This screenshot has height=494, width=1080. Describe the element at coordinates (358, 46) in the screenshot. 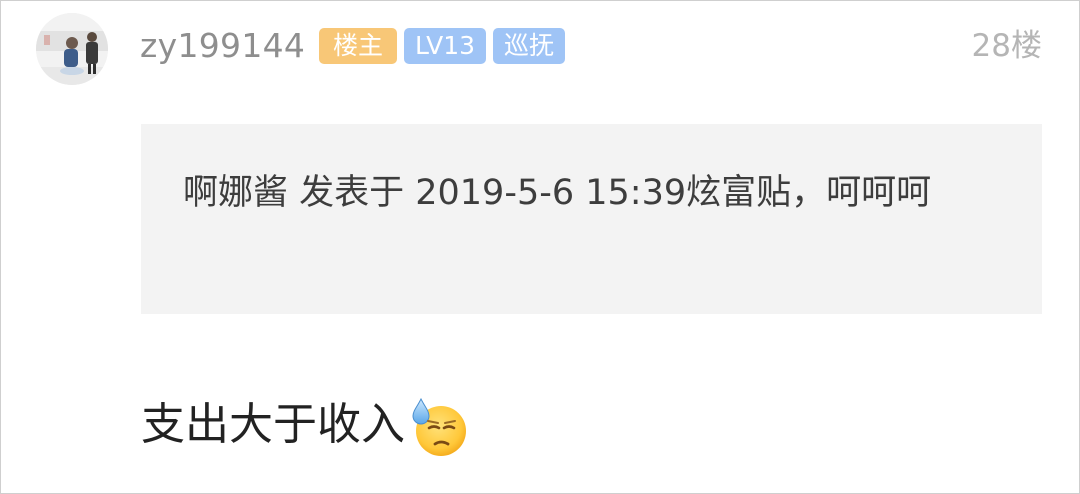

I see `owner-badge: 楼主` at that location.